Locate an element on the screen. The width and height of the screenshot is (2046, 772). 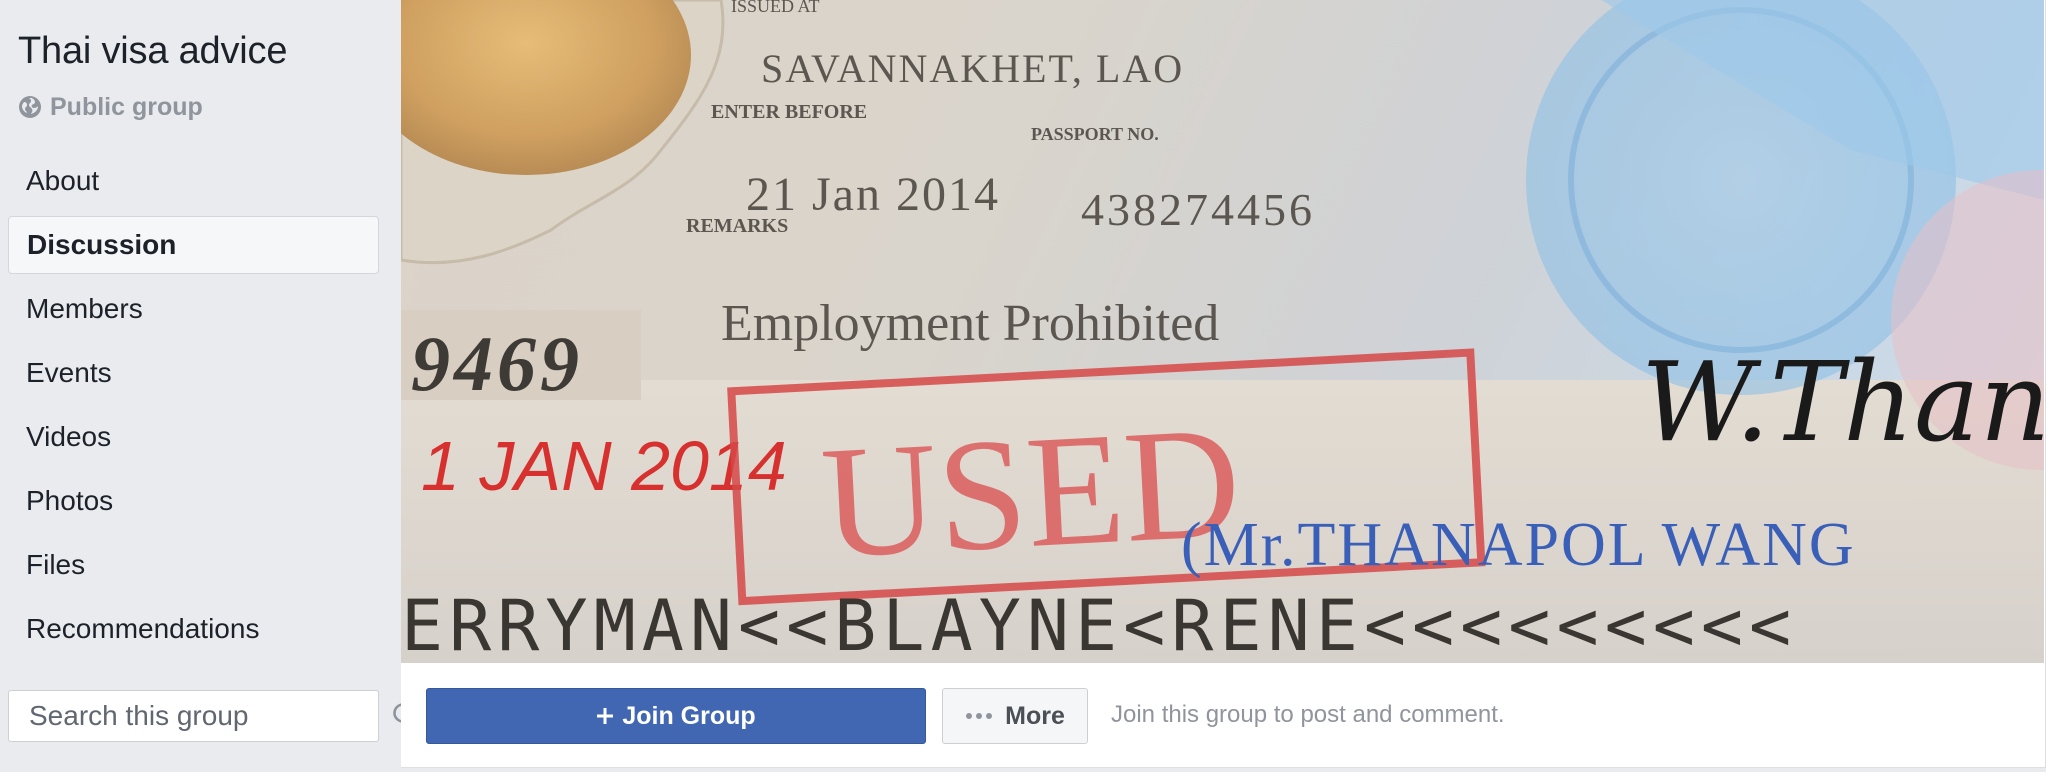
more-label: More is located at coordinates (1035, 715).